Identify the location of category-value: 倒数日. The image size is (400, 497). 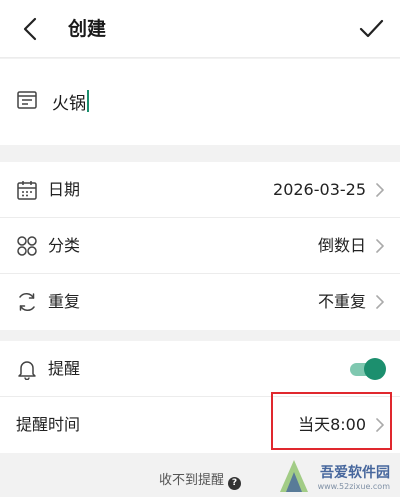
(341, 245).